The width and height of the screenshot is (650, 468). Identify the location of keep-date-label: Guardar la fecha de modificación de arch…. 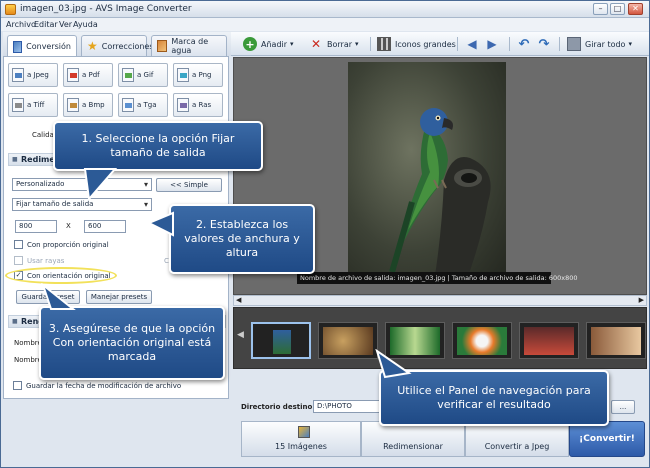
(104, 385).